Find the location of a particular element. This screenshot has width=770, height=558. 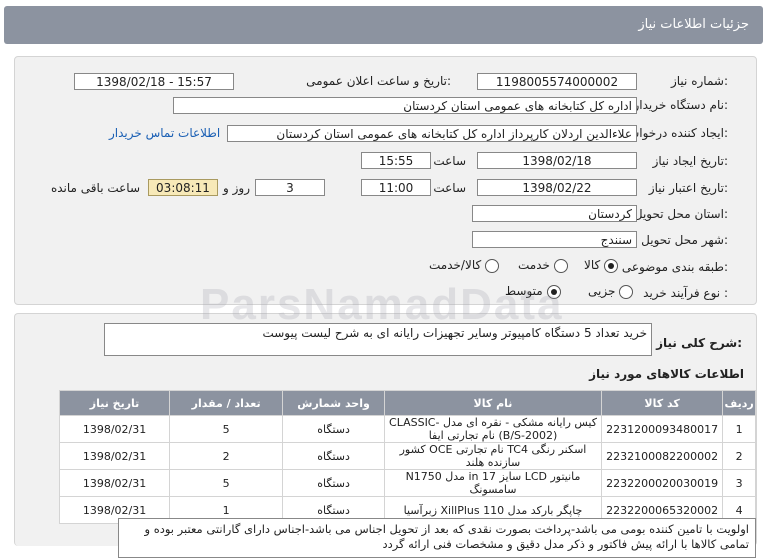

validity-date-field: 1398/02/22 is located at coordinates (557, 187).